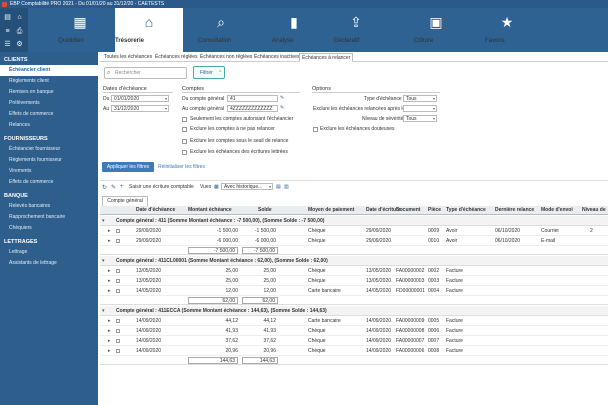 This screenshot has height=405, width=608. I want to click on sidebar-item-echeancier-fournisseur: Échéancier fournisseur, so click(49, 149).